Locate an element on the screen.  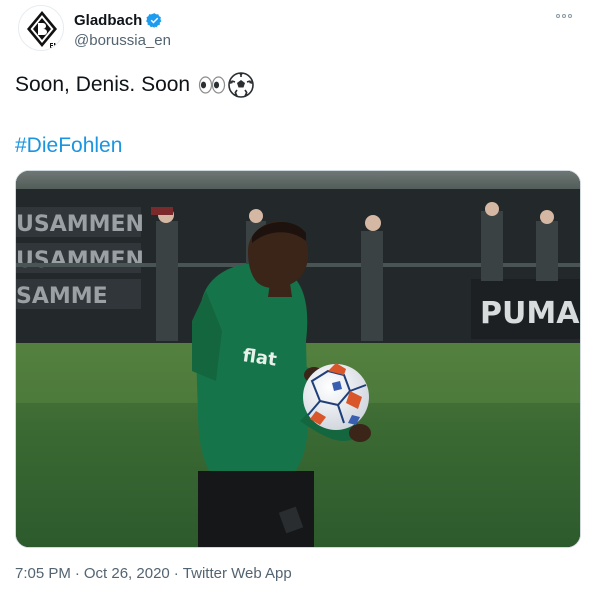
avatar is located at coordinates (41, 28).